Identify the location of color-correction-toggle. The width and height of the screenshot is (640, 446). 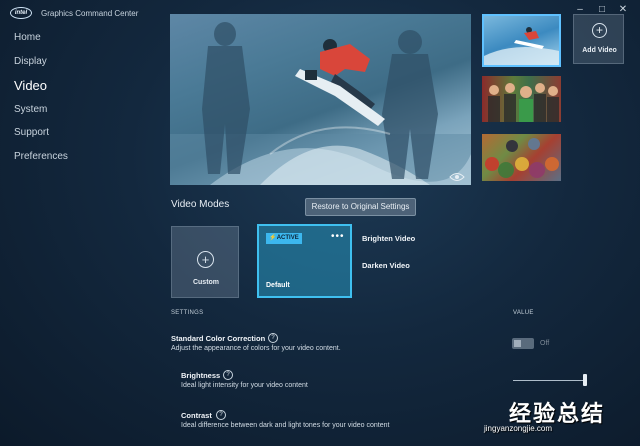
(523, 343).